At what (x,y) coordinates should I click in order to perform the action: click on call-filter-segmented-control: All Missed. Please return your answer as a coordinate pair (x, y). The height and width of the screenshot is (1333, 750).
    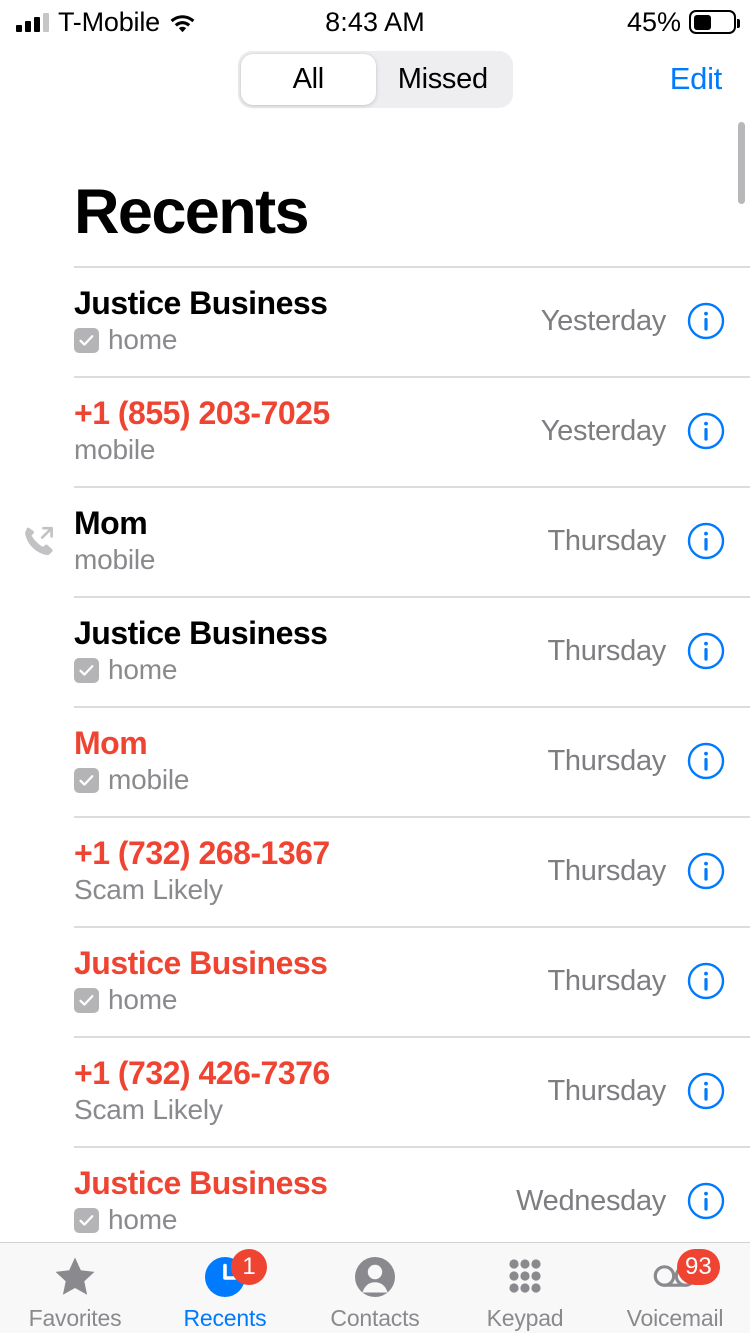
    Looking at the image, I should click on (375, 79).